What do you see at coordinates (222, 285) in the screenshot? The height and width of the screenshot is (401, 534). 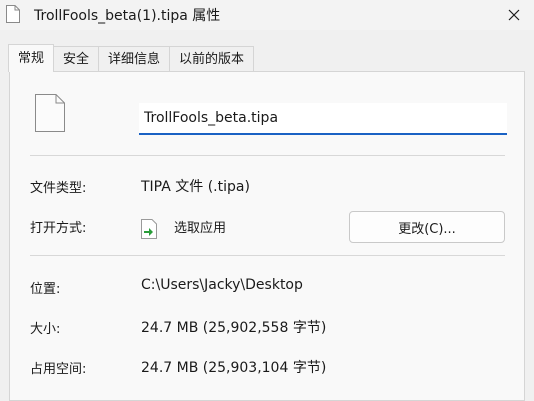 I see `location-value: C:\Users\Jacky\Desktop` at bounding box center [222, 285].